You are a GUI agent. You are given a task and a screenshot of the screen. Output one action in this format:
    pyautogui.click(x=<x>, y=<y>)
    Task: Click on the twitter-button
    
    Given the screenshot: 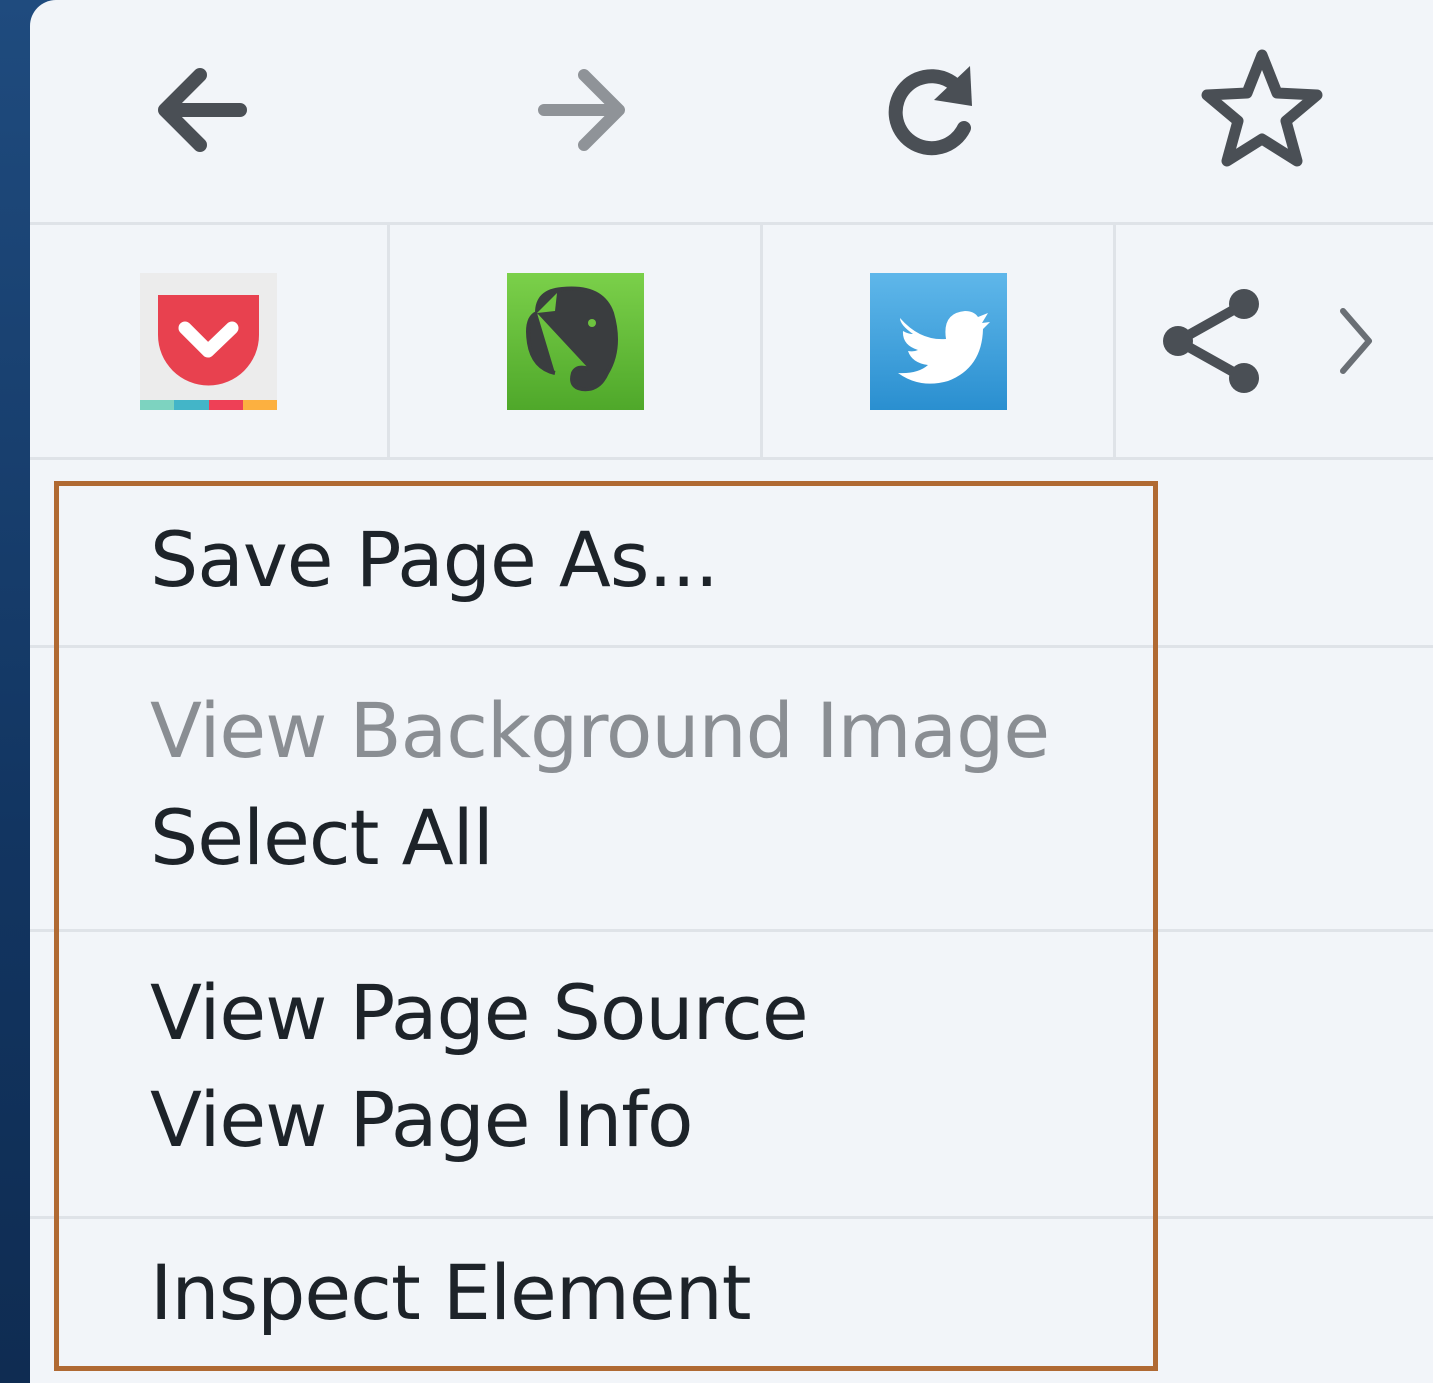 What is the action you would take?
    pyautogui.click(x=938, y=341)
    